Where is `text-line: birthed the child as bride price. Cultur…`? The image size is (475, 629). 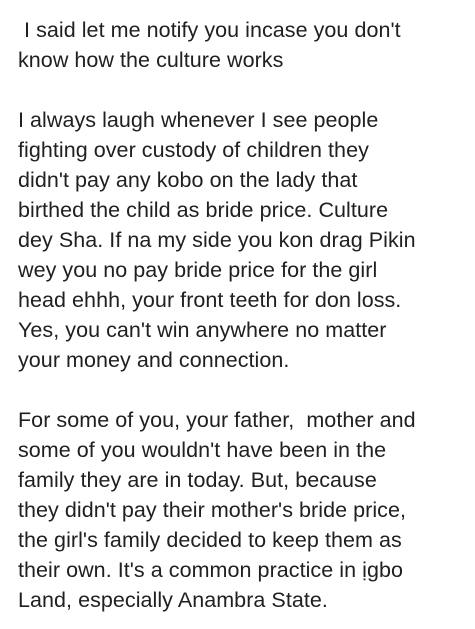
text-line: birthed the child as bride price. Cultur… is located at coordinates (203, 210).